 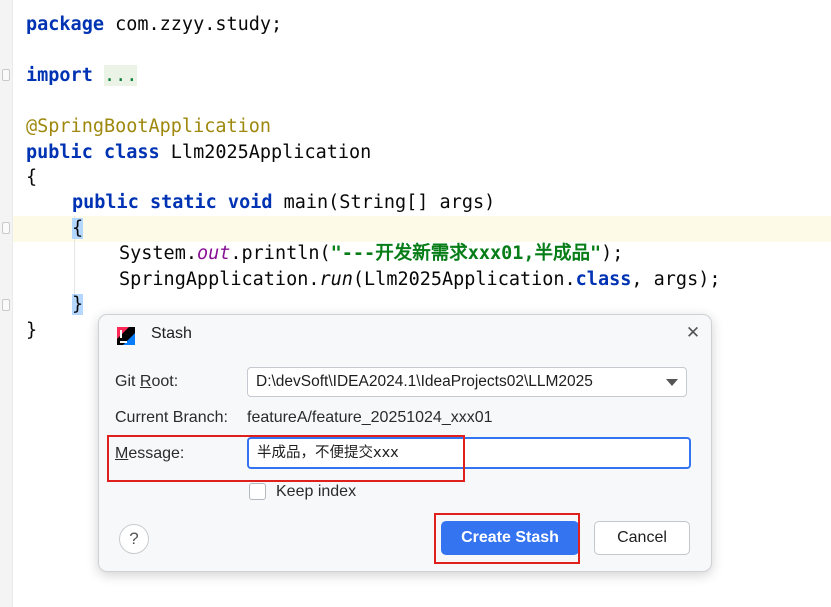 I want to click on dialog-title: Stash, so click(x=171, y=333).